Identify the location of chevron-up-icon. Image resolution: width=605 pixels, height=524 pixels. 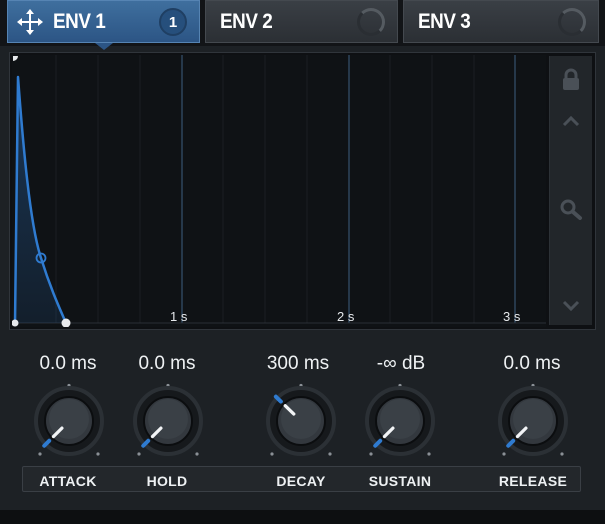
(571, 121).